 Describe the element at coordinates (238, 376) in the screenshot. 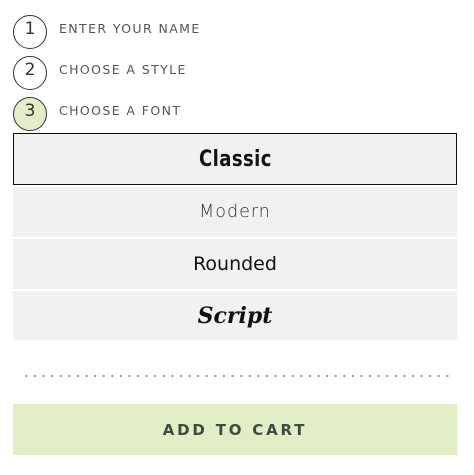

I see `dotted-divider` at that location.